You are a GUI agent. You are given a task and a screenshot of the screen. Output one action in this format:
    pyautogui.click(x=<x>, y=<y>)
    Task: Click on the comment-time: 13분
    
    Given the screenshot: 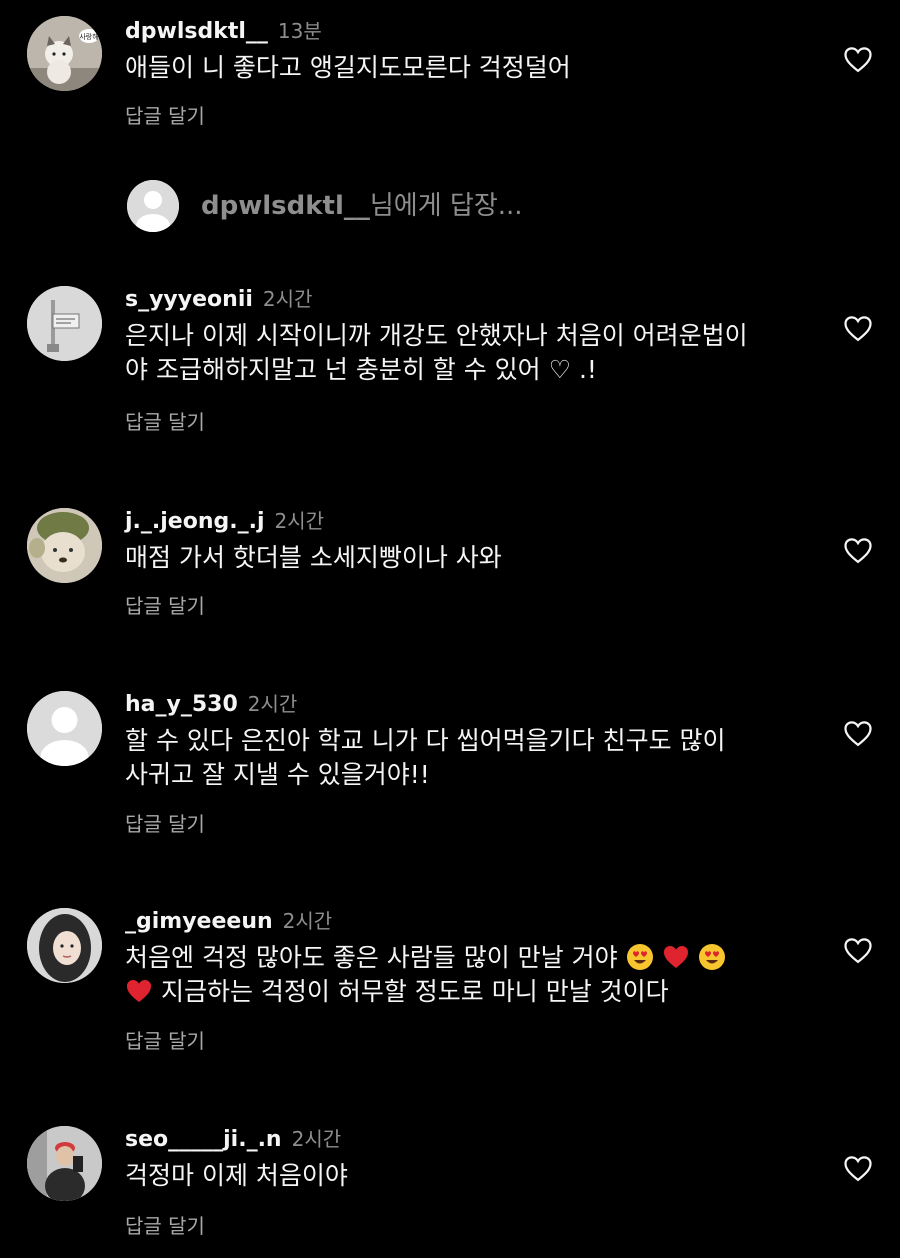 What is the action you would take?
    pyautogui.click(x=299, y=31)
    